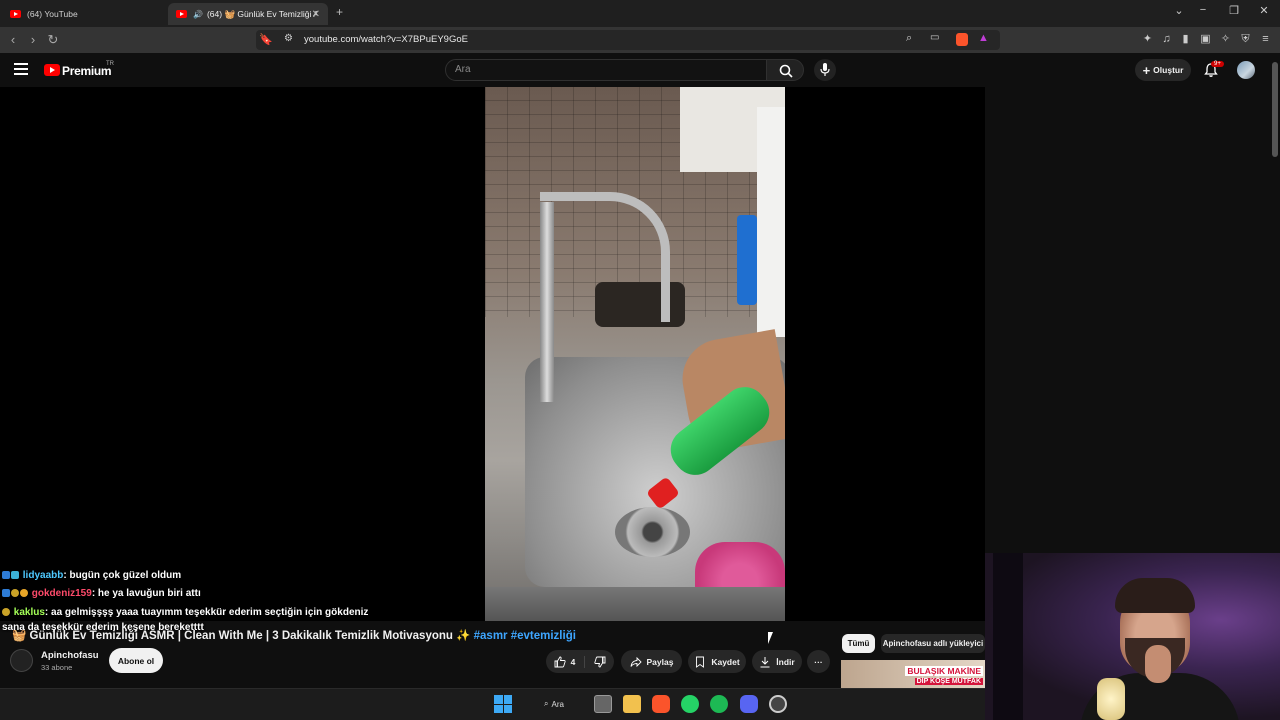  I want to click on youtube-header: Premium TR Ara + Oluştur 9+, so click(635, 70).